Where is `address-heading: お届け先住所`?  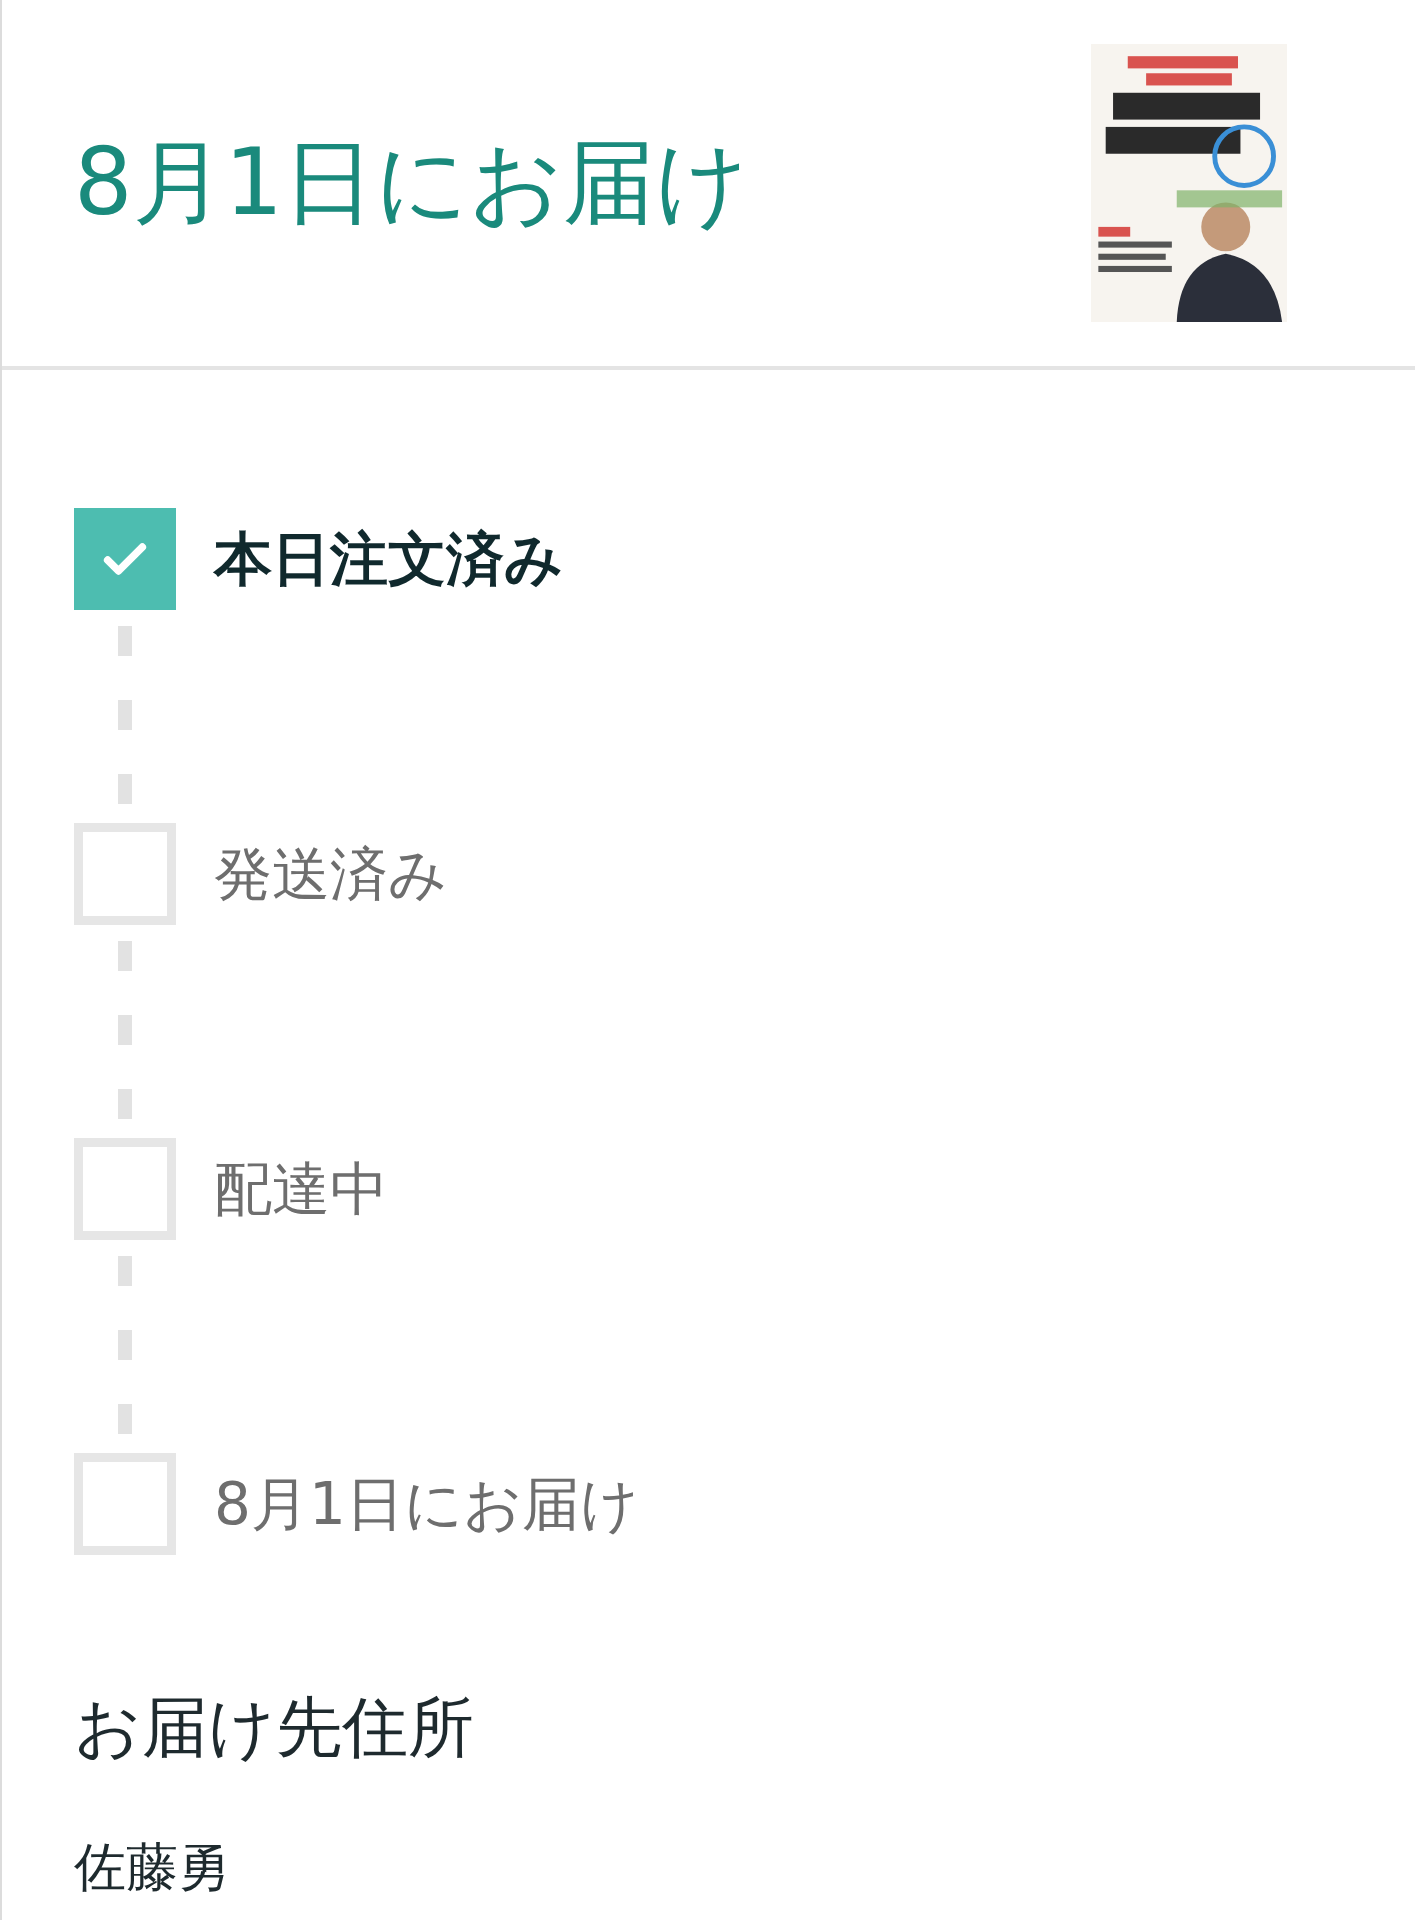
address-heading: お届け先住所 is located at coordinates (274, 1728).